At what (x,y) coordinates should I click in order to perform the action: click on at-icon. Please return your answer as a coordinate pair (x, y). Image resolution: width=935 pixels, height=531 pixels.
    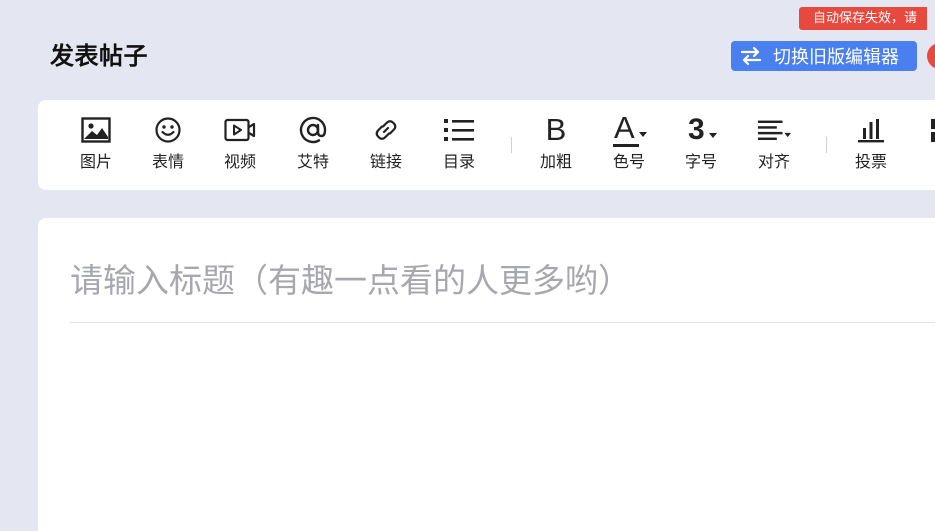
    Looking at the image, I should click on (313, 130).